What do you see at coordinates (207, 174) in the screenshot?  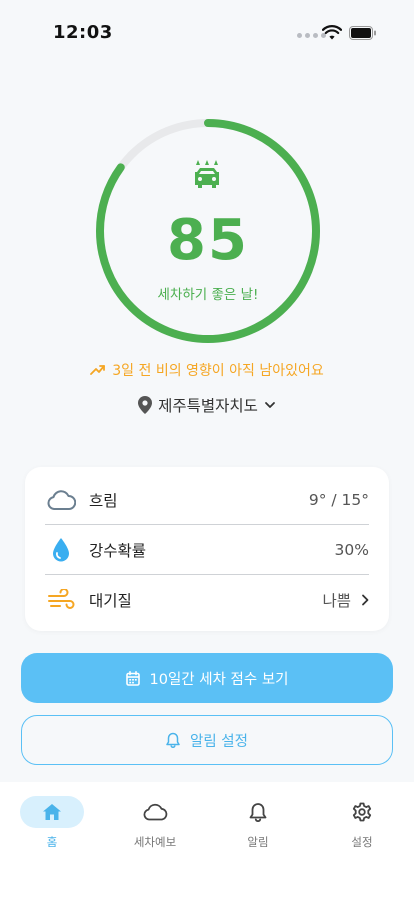 I see `car-wash-icon` at bounding box center [207, 174].